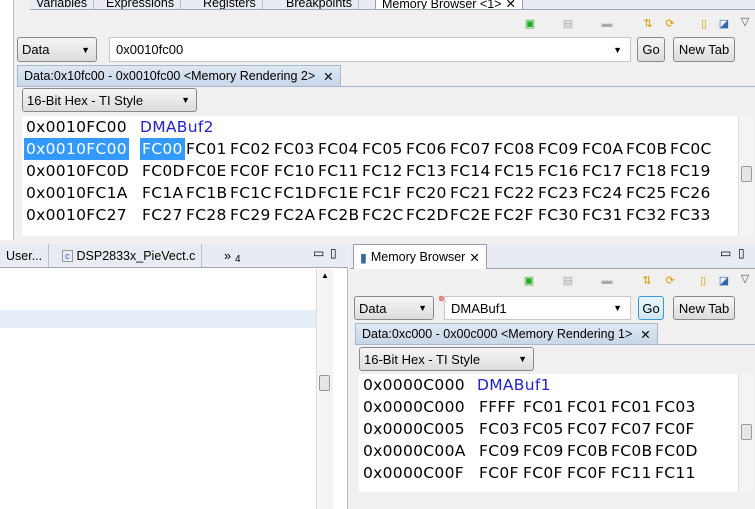 This screenshot has width=755, height=509. What do you see at coordinates (338, 193) in the screenshot?
I see `memory-cell: FC1E` at bounding box center [338, 193].